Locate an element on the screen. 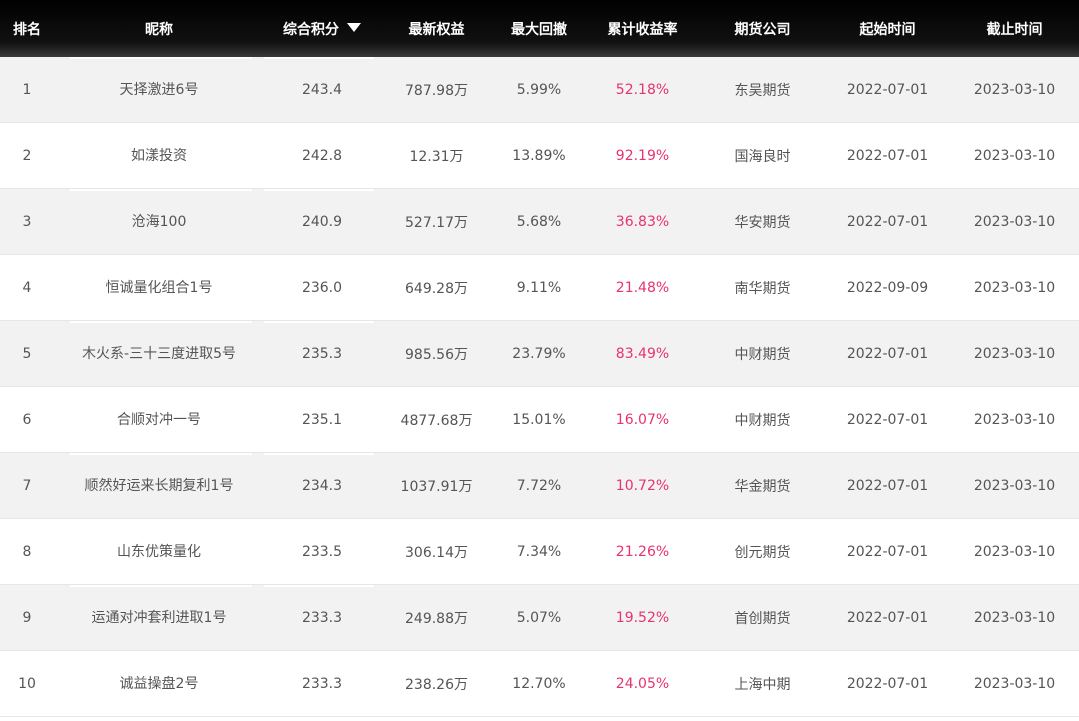  broker-cell: 华安期货 is located at coordinates (762, 223).